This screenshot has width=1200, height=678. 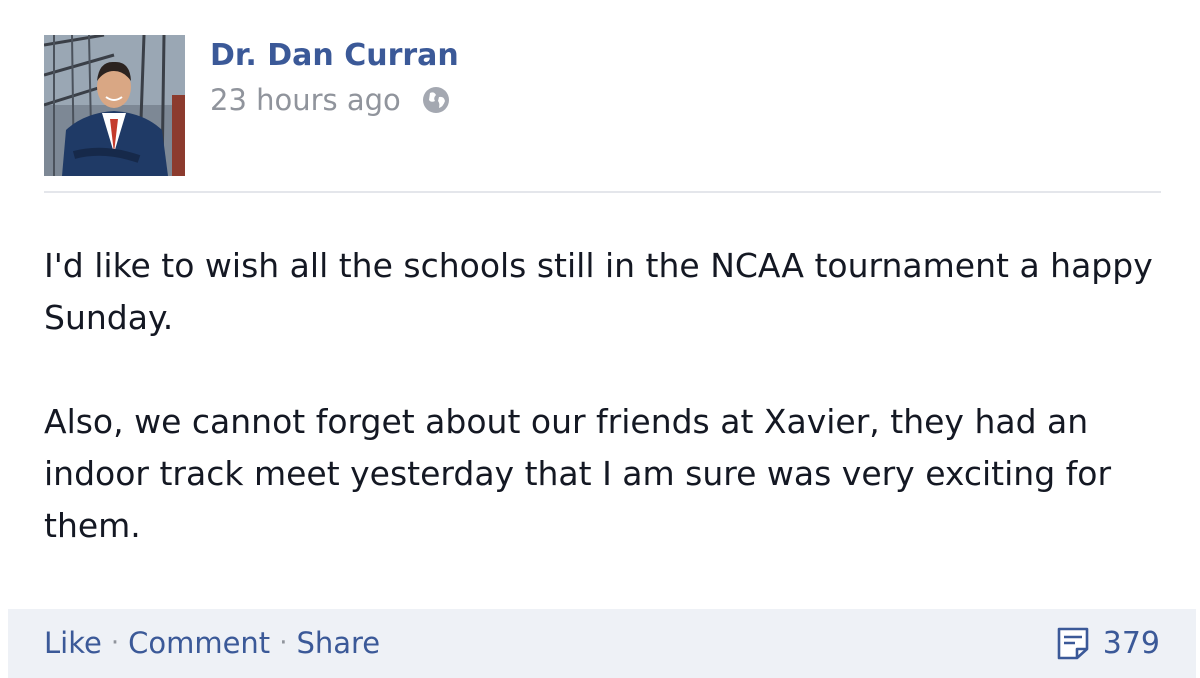 I want to click on comment-link: Comment, so click(x=199, y=643).